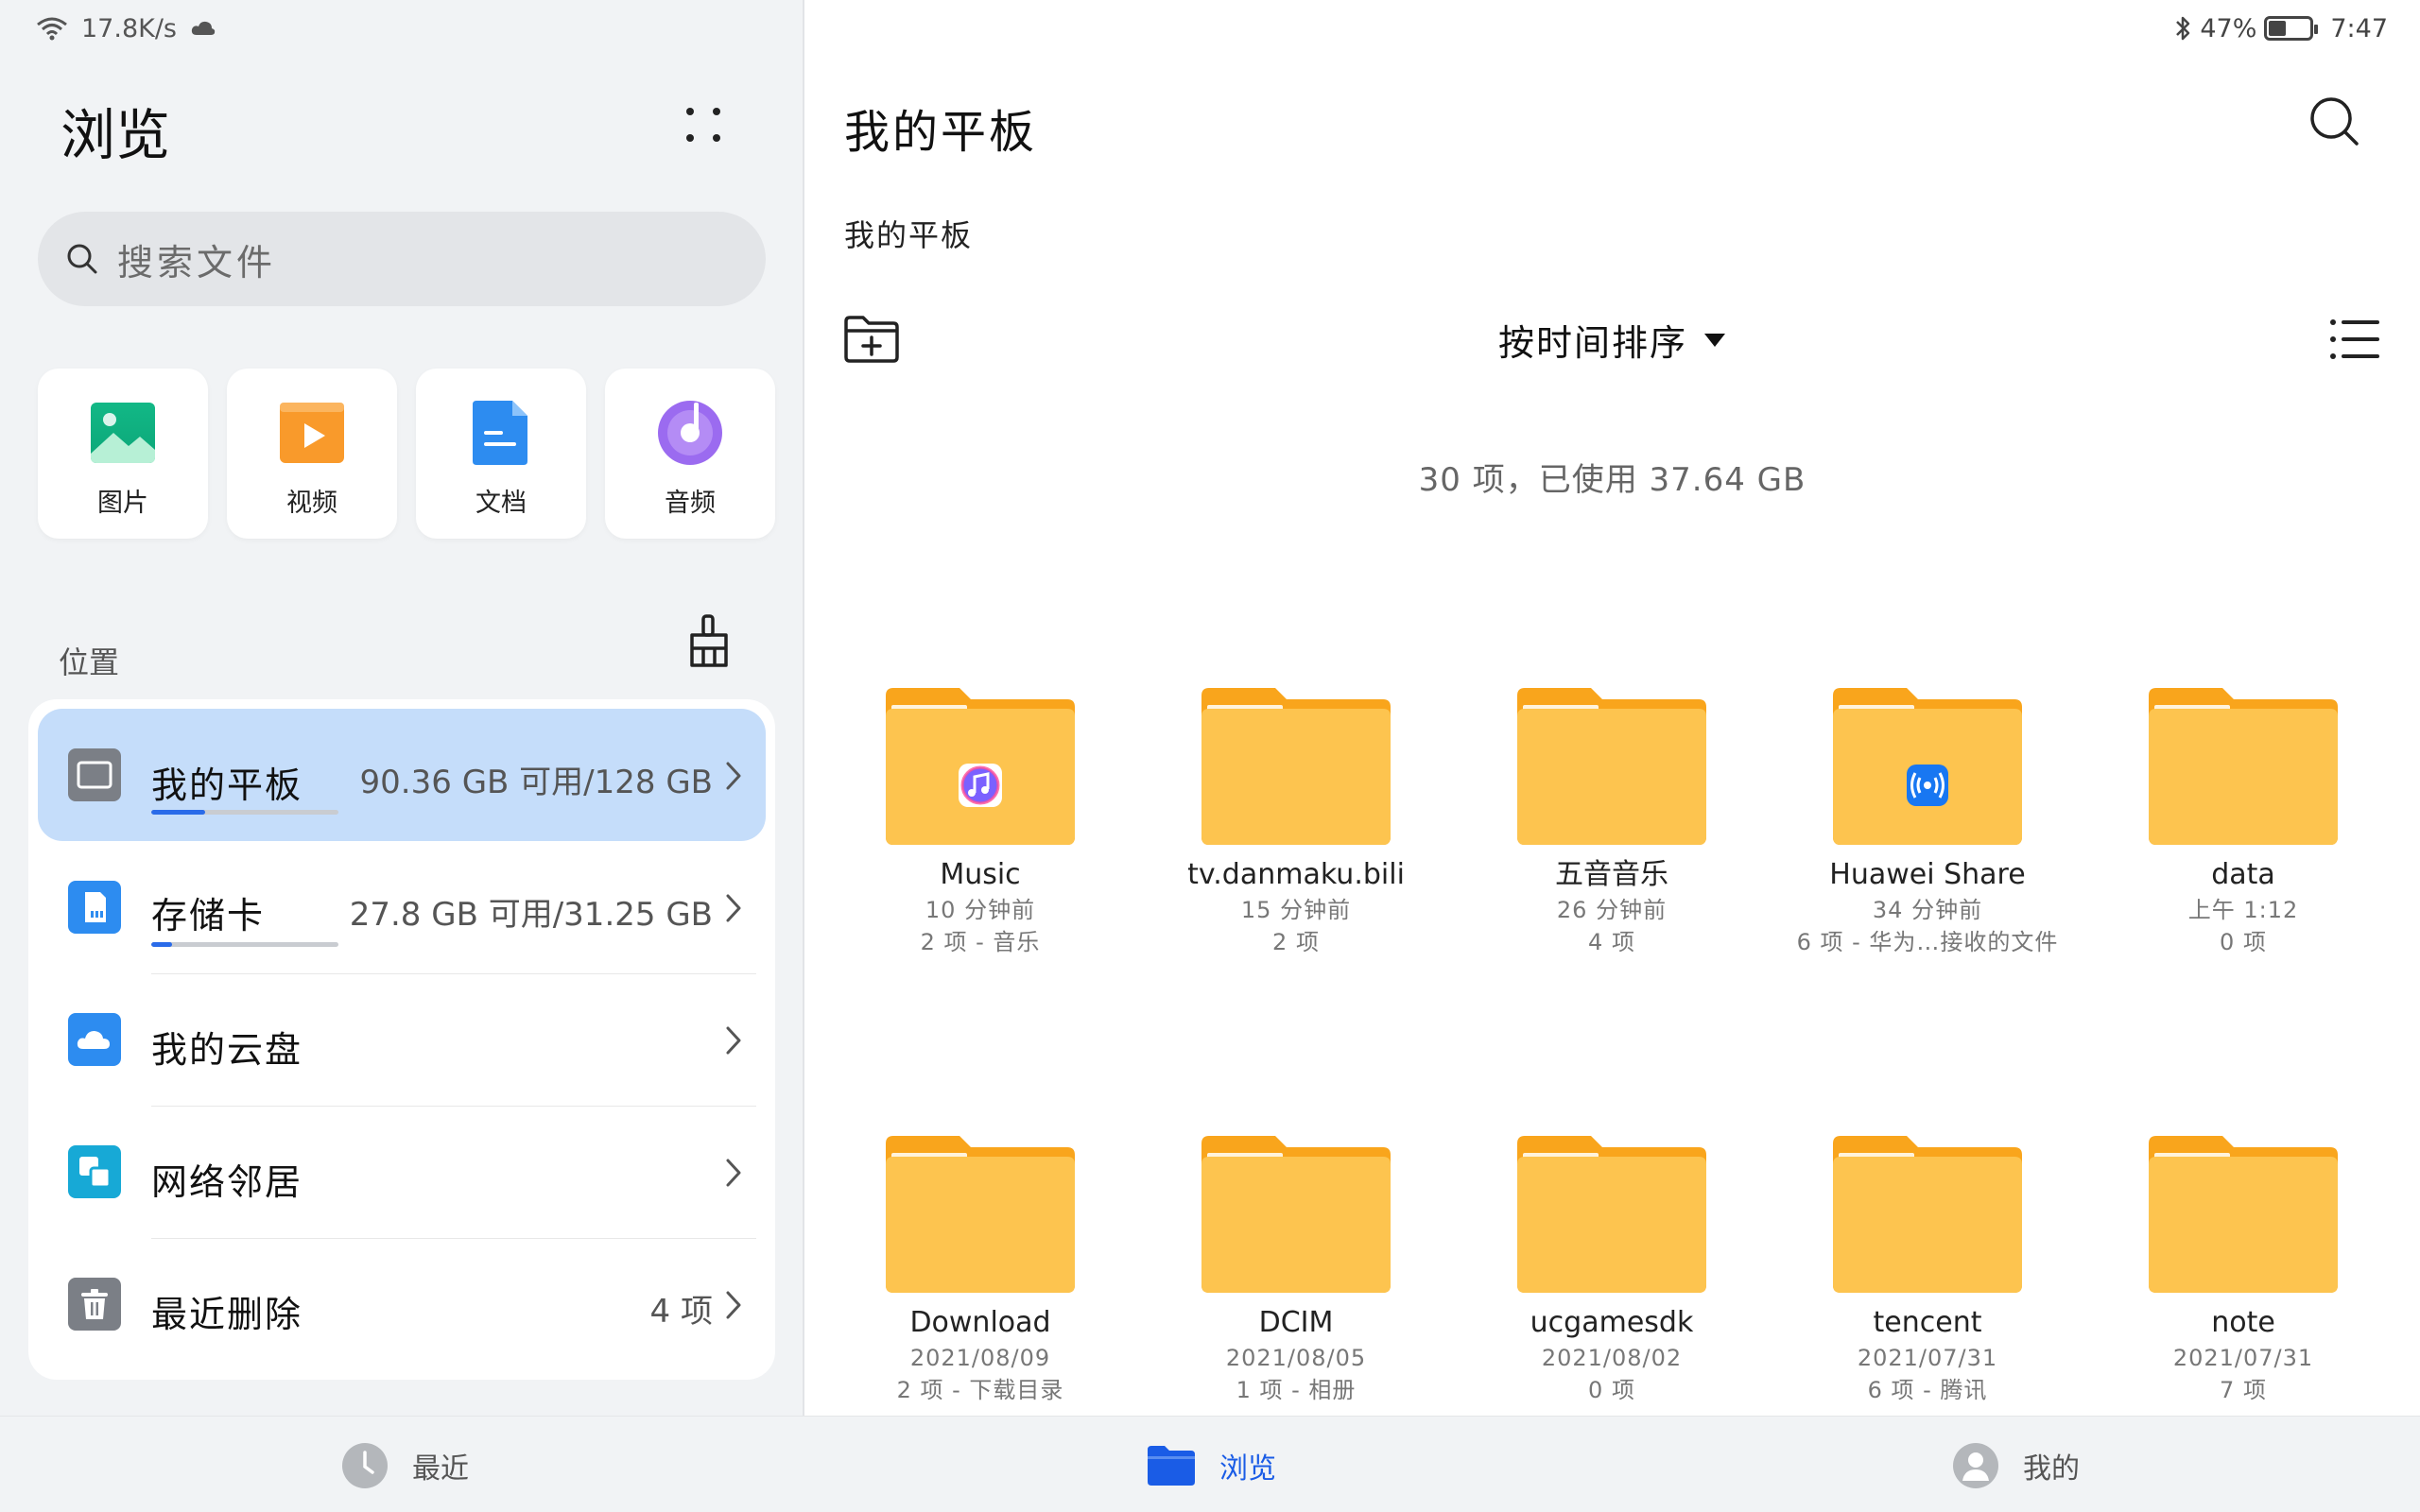 The image size is (2420, 1512). What do you see at coordinates (2015, 1465) in the screenshot?
I see `nav-profile: 我的` at bounding box center [2015, 1465].